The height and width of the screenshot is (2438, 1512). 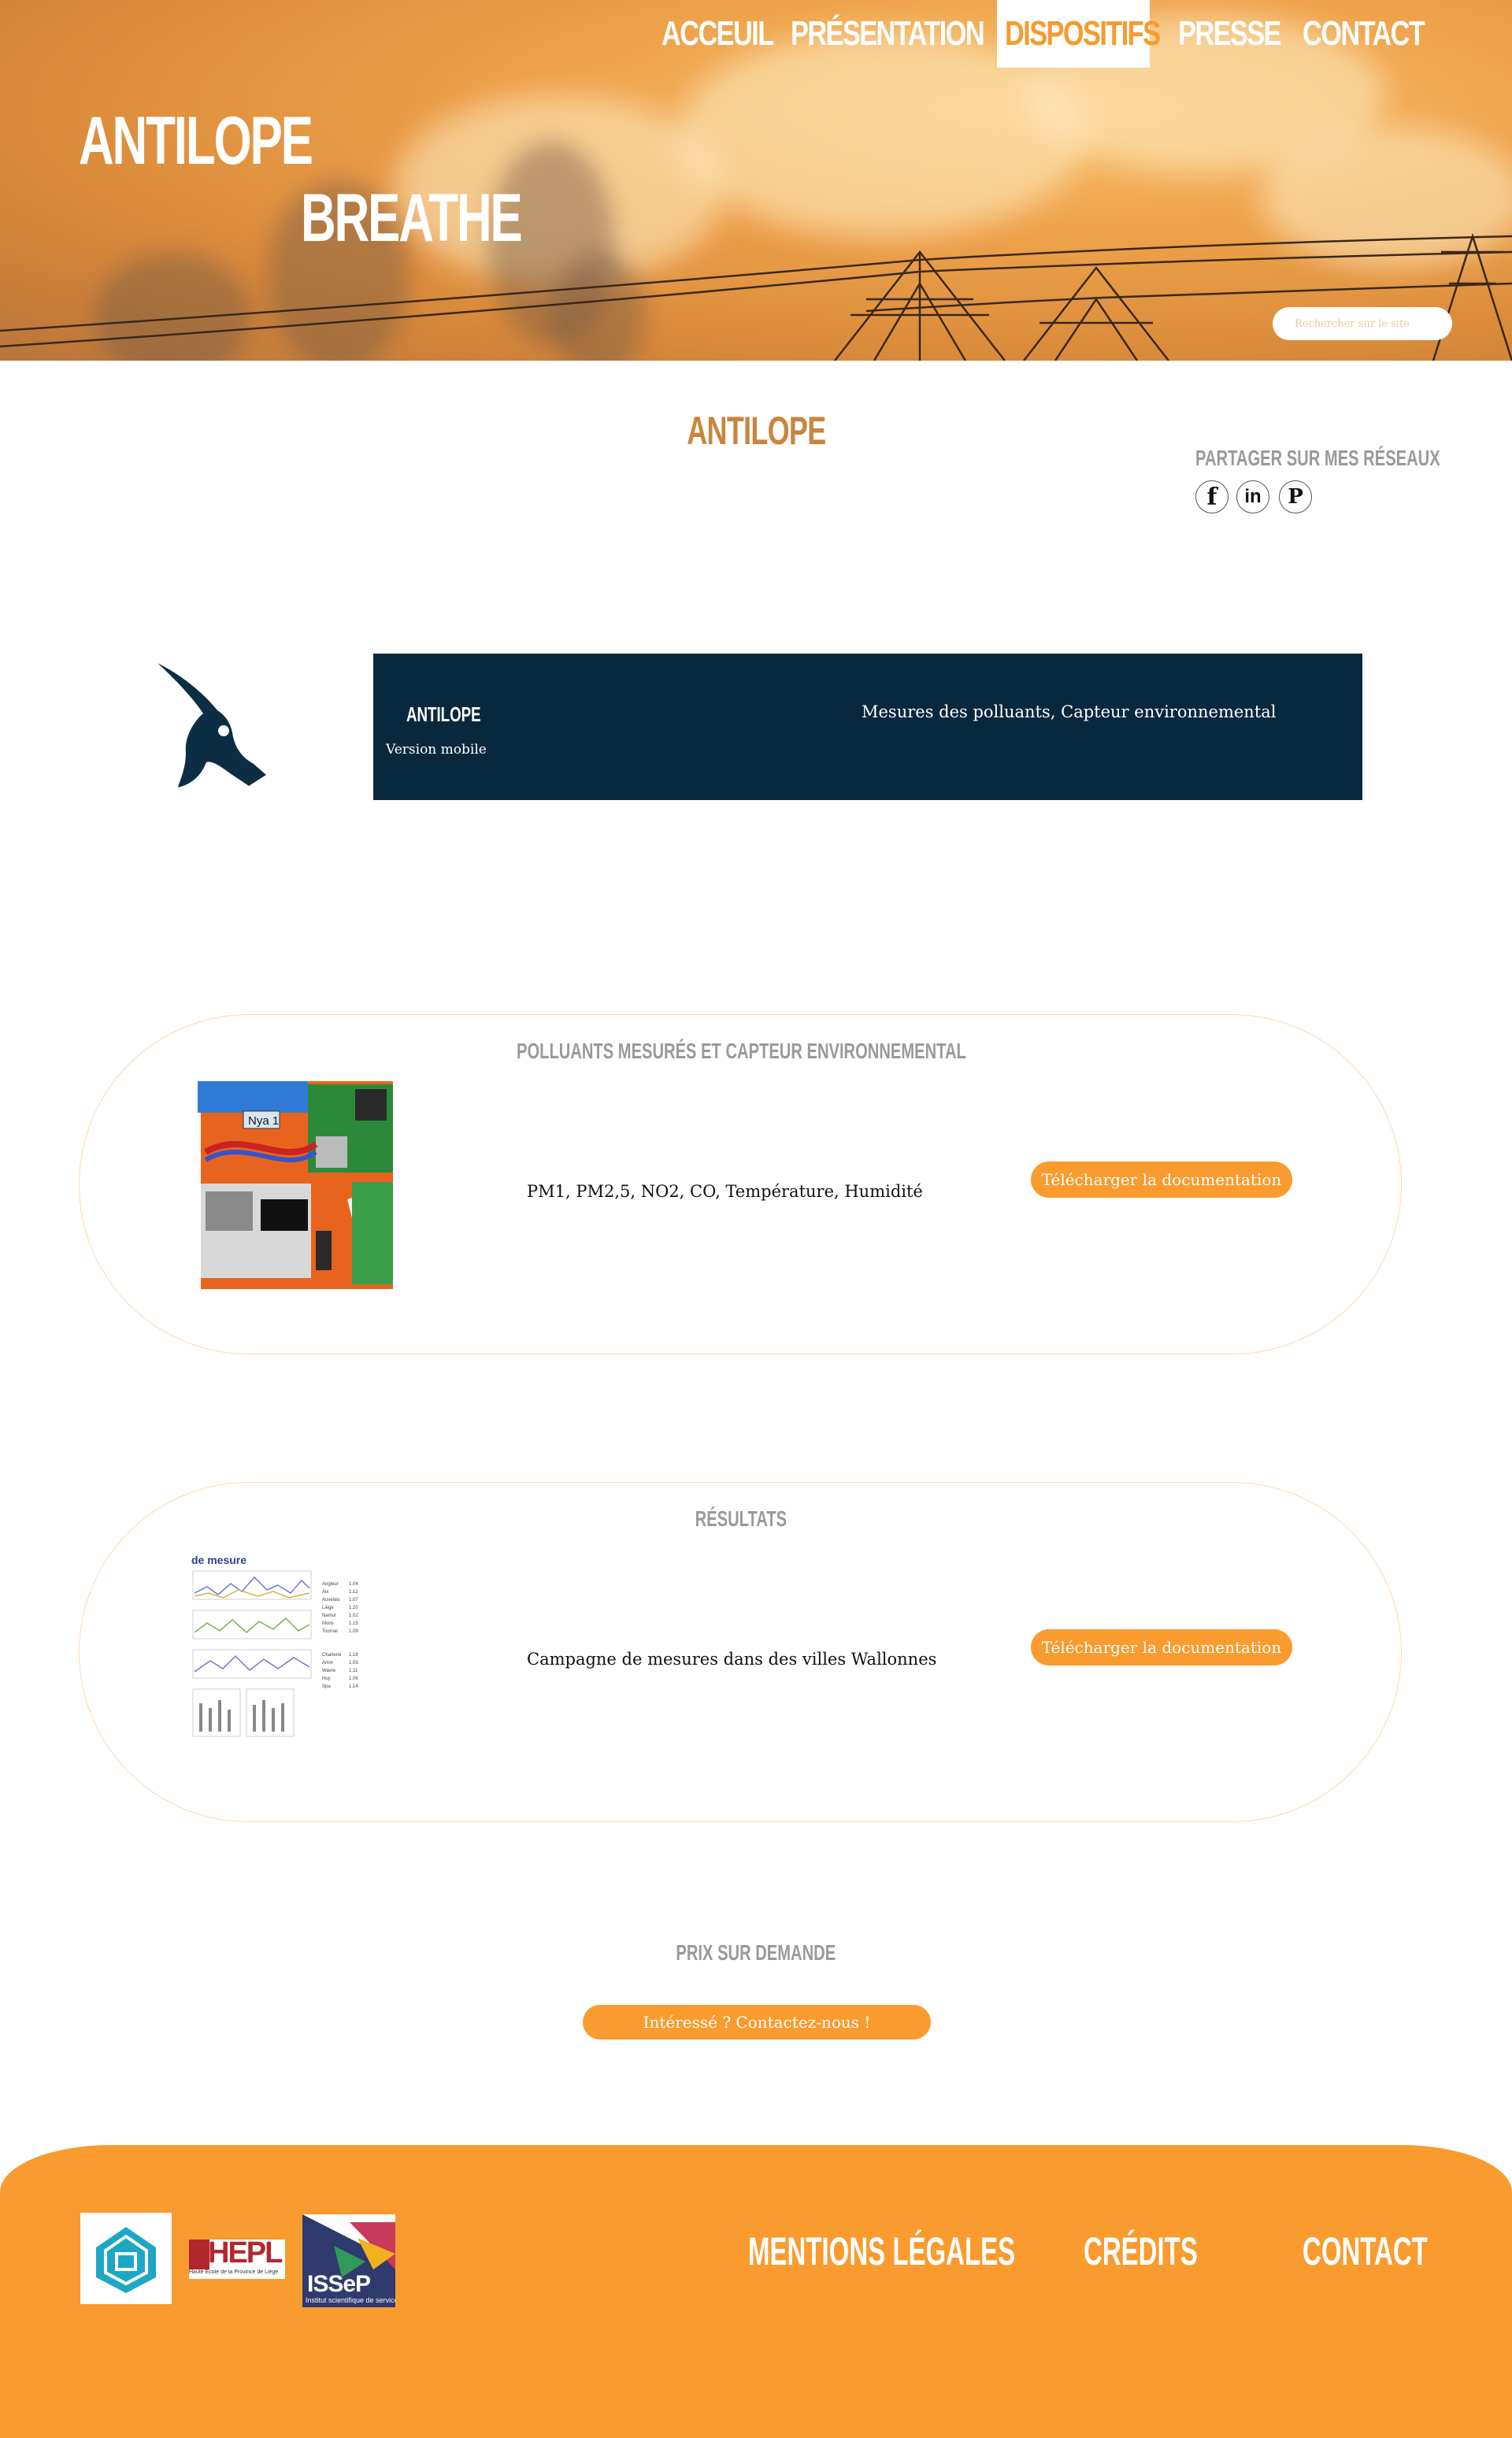 What do you see at coordinates (718, 34) in the screenshot?
I see `nav-item-acceuil: ACCEUIL` at bounding box center [718, 34].